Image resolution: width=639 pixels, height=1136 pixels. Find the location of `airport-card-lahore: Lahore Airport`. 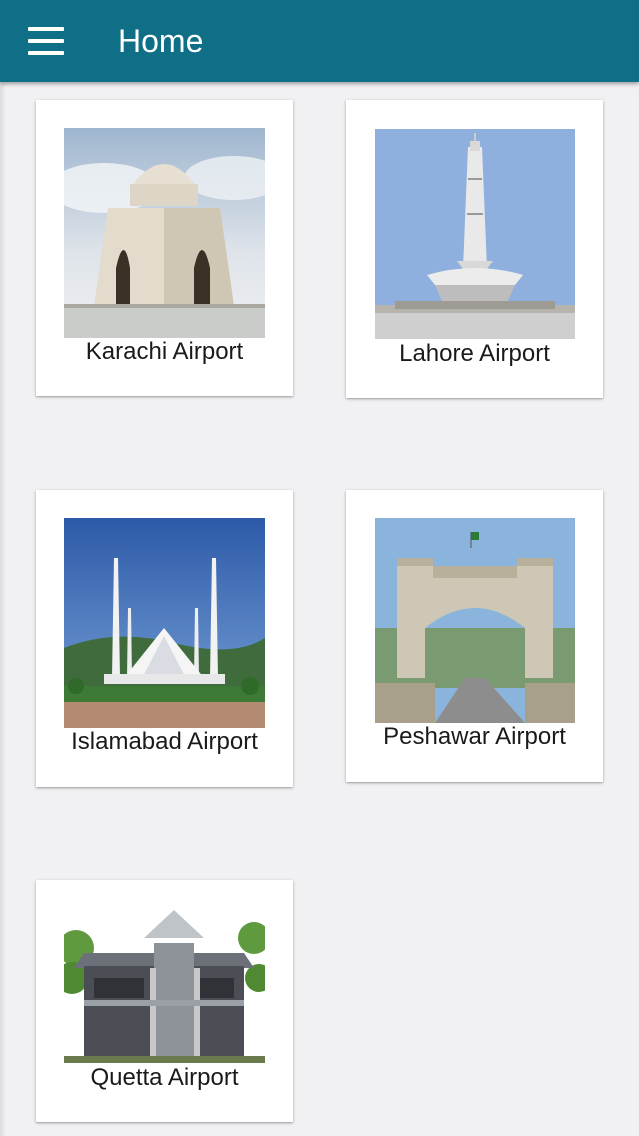

airport-card-lahore: Lahore Airport is located at coordinates (474, 249).